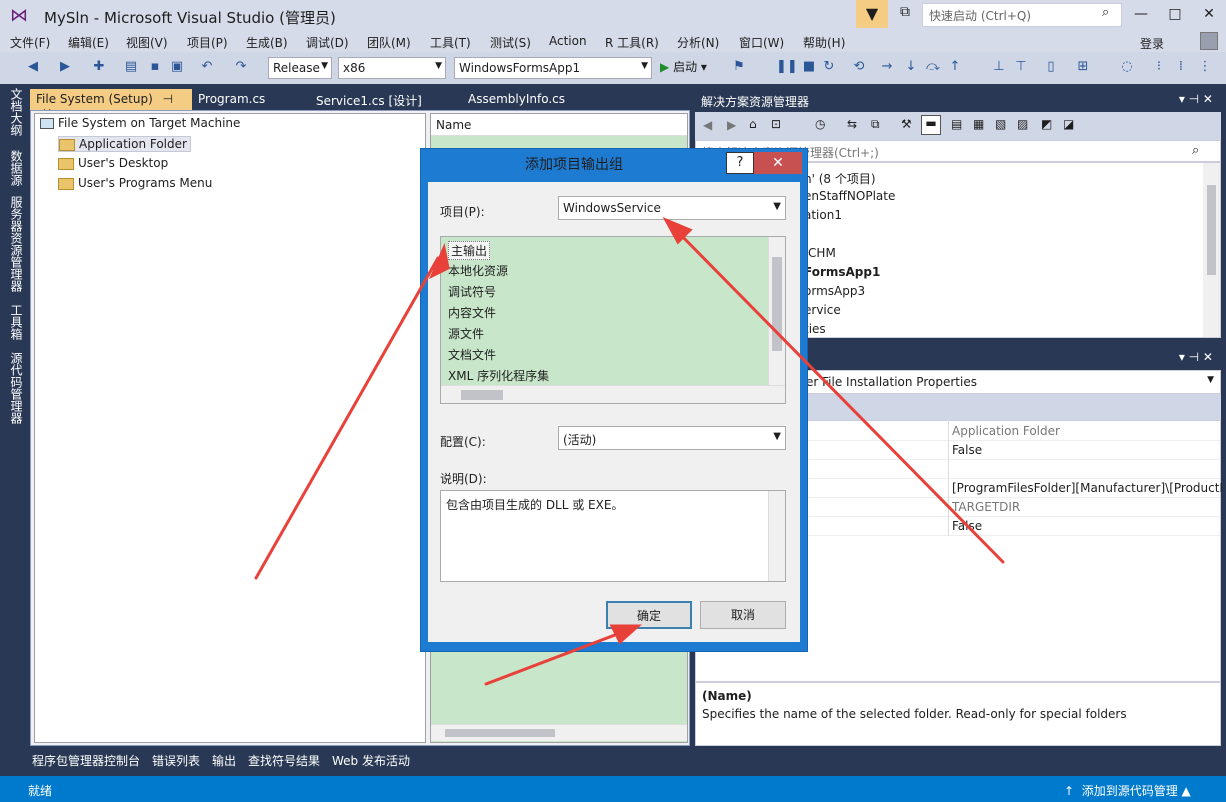  I want to click on tab-find-symbol-results: 查找符号结果, so click(284, 760).